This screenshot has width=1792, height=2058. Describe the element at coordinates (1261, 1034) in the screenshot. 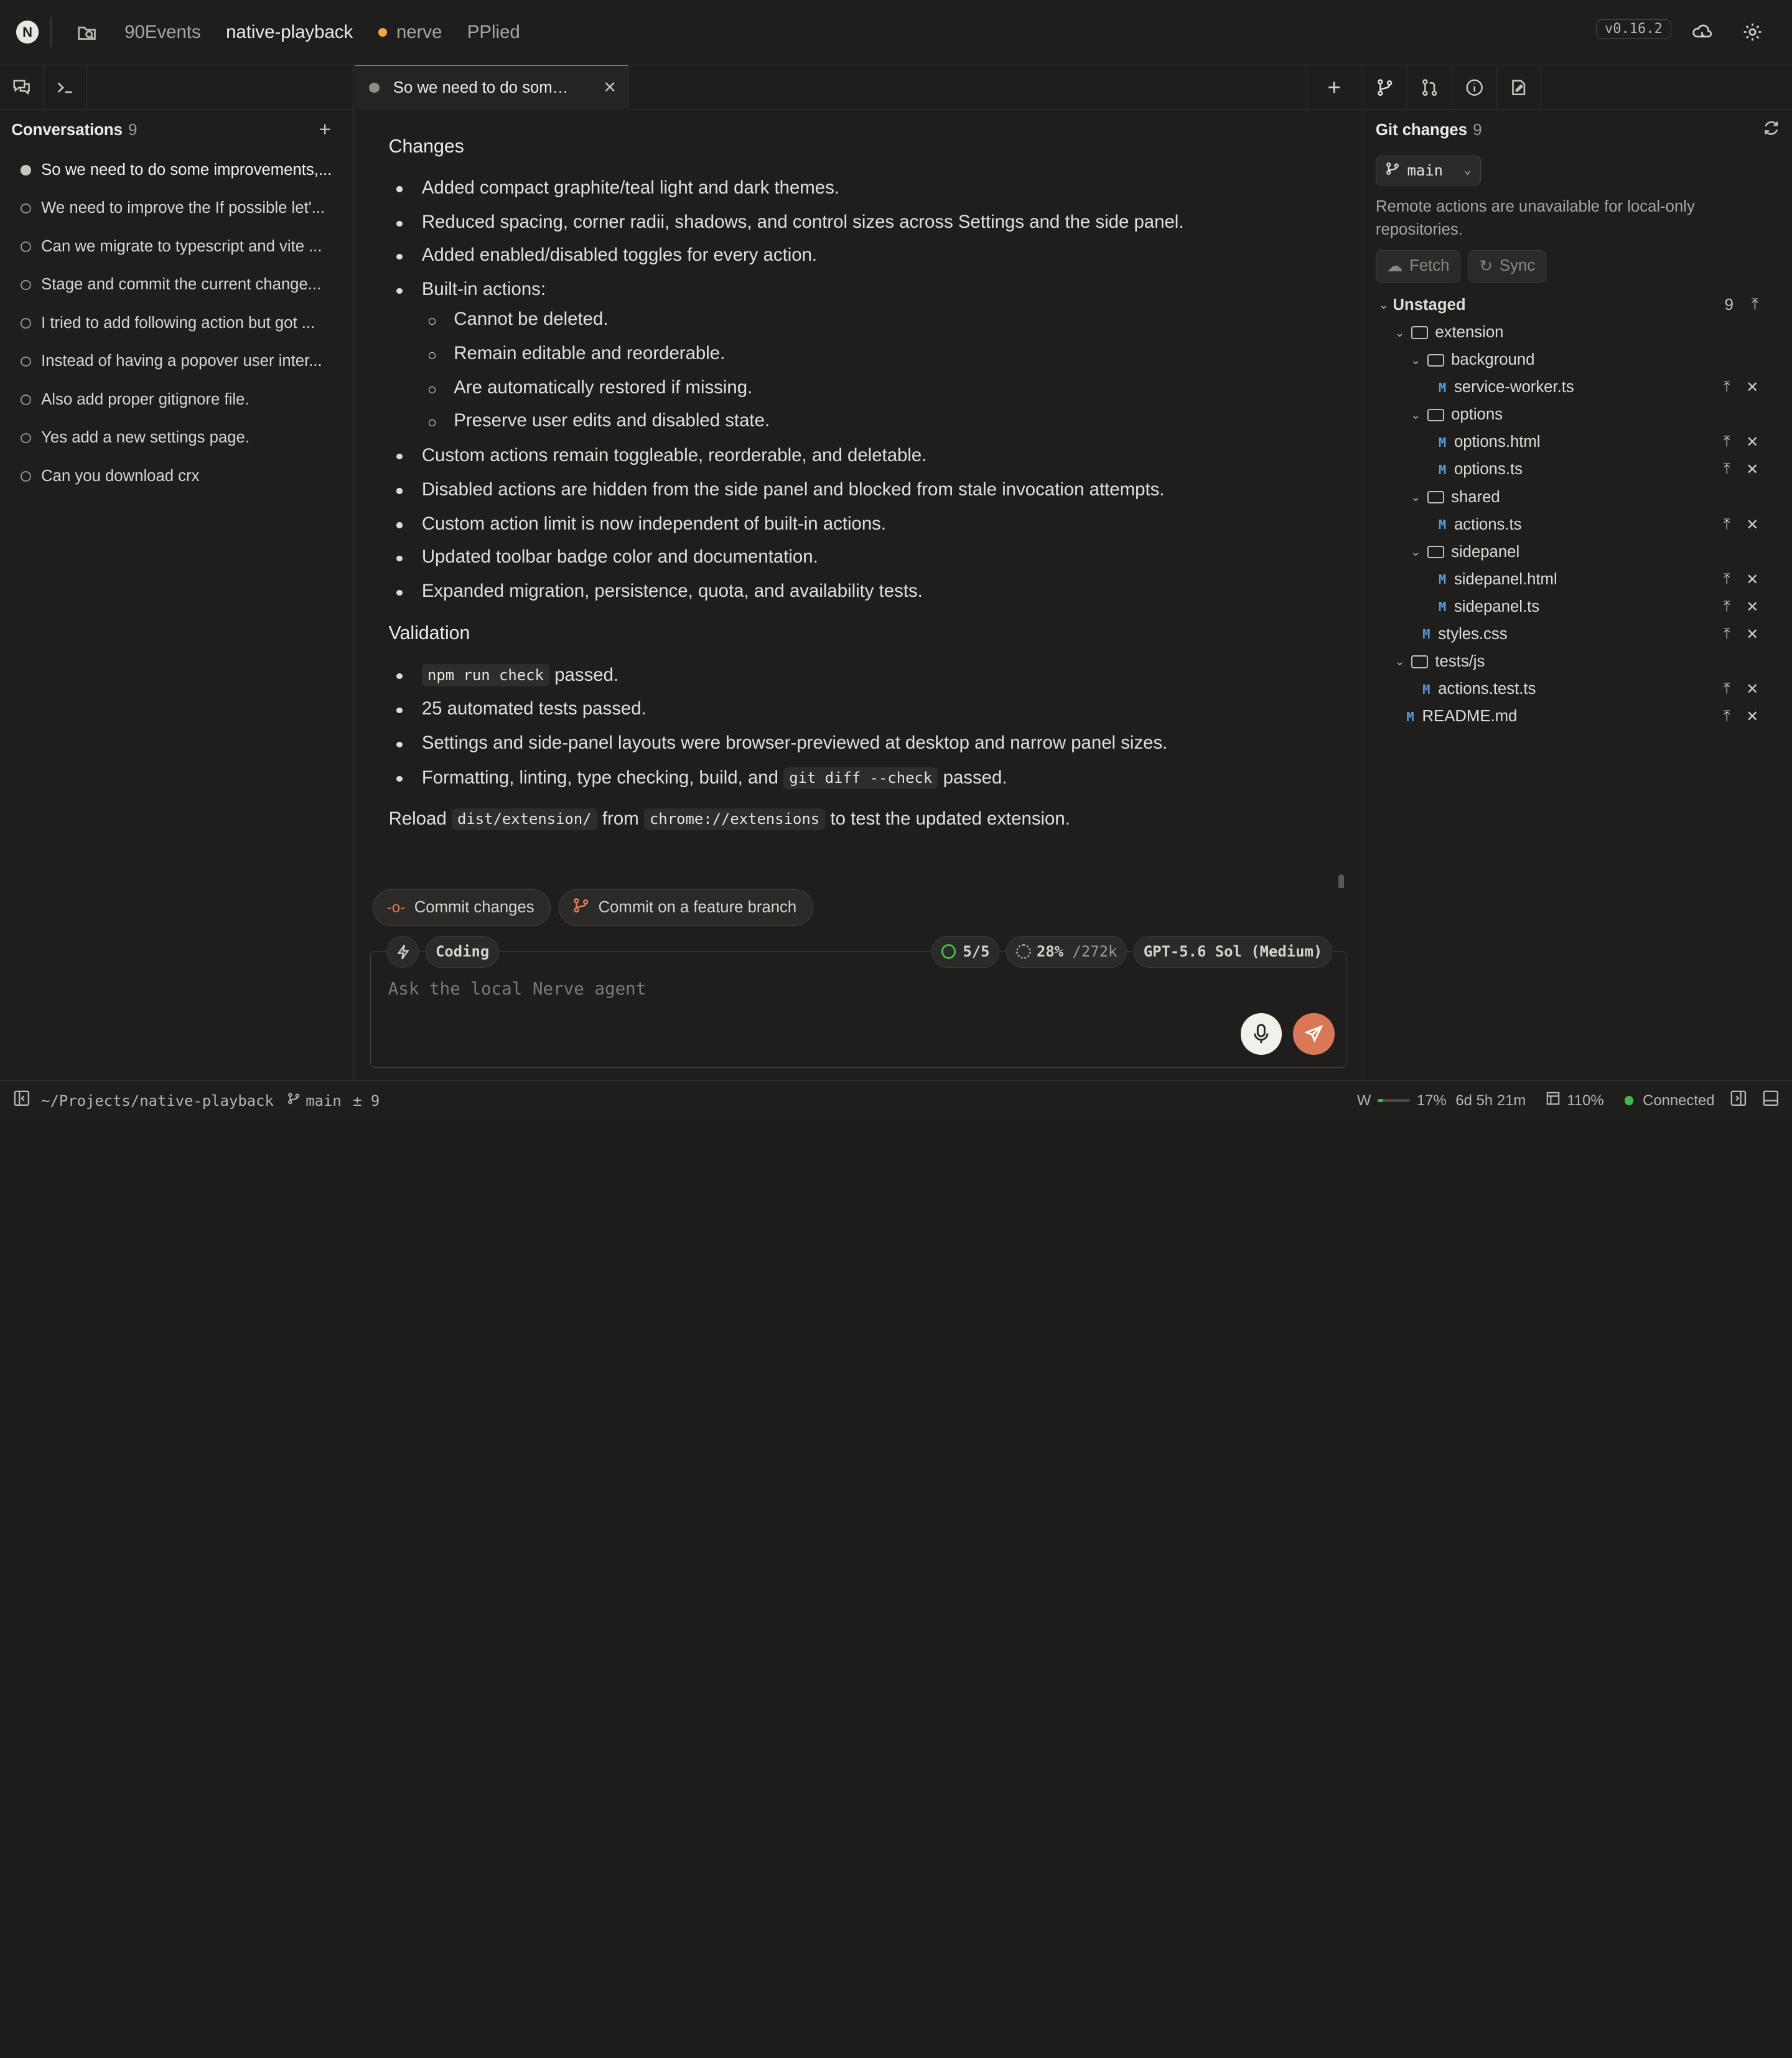

I see `microphone-icon` at that location.